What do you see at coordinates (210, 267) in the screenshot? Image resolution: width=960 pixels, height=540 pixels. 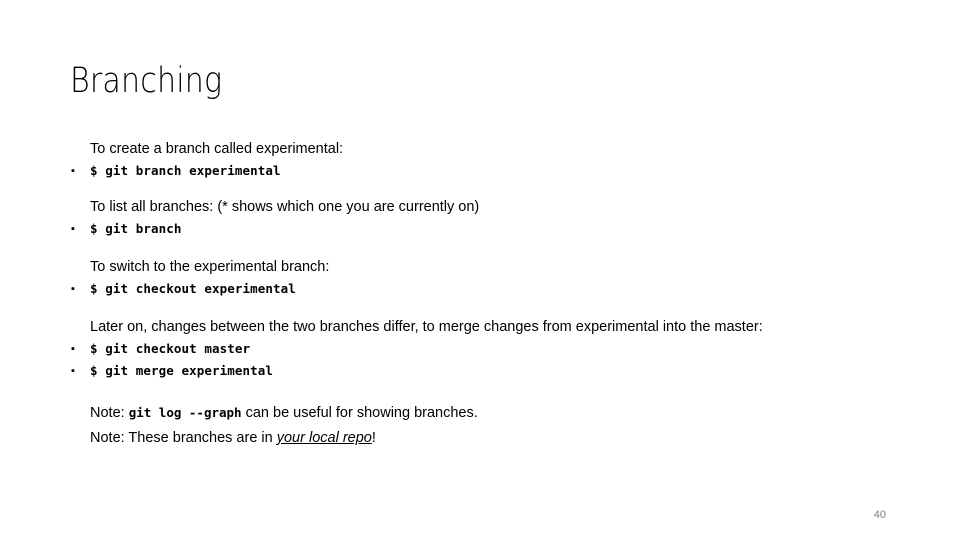 I see `group-3-lead-text: To switch to the experimental branch:` at bounding box center [210, 267].